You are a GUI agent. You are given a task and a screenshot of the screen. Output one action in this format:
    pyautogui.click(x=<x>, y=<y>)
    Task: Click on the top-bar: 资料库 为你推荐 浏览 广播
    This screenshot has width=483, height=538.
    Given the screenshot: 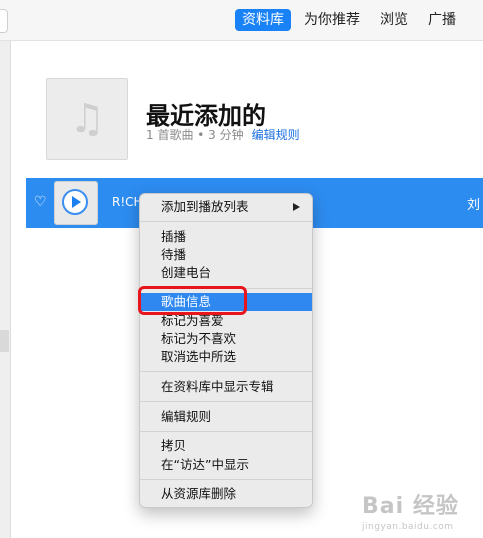 What is the action you would take?
    pyautogui.click(x=241, y=20)
    